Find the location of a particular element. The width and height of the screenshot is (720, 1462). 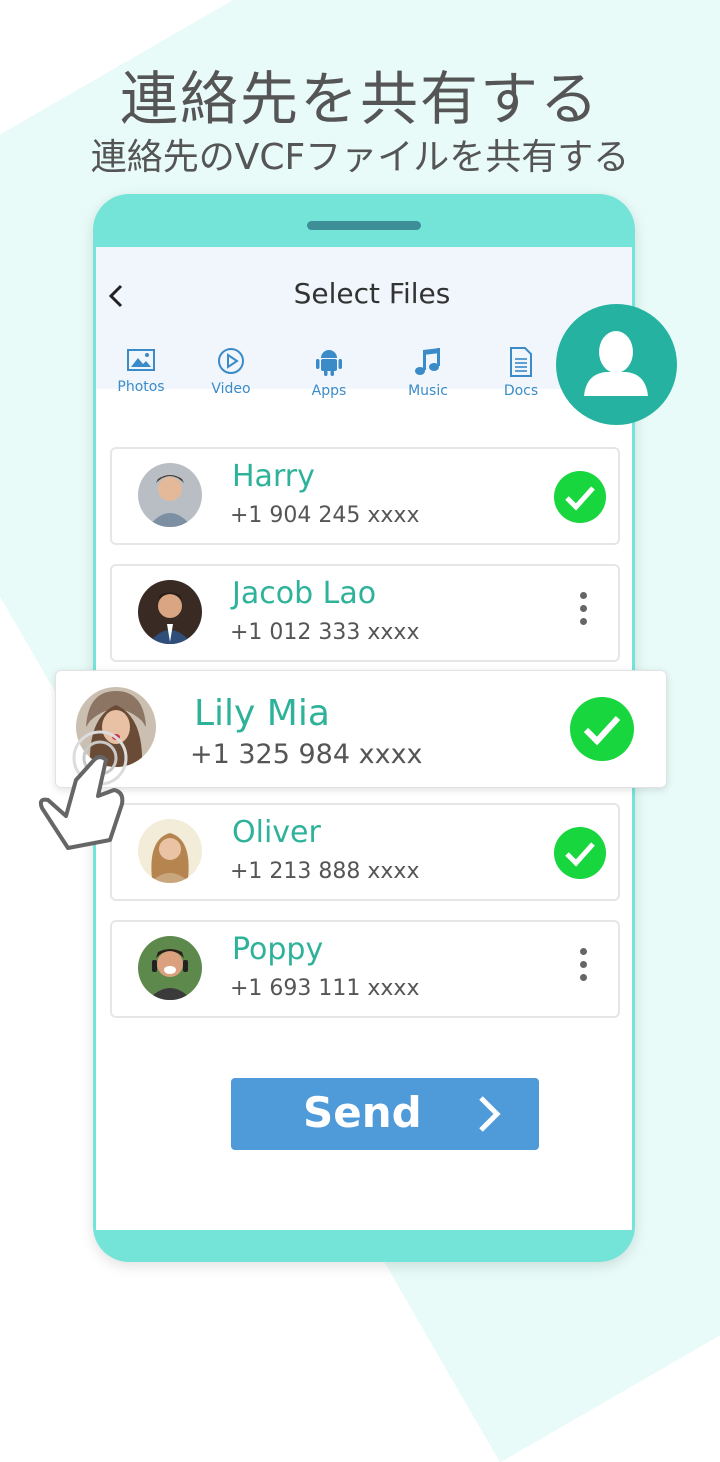

contact-name: Oliver is located at coordinates (276, 832).